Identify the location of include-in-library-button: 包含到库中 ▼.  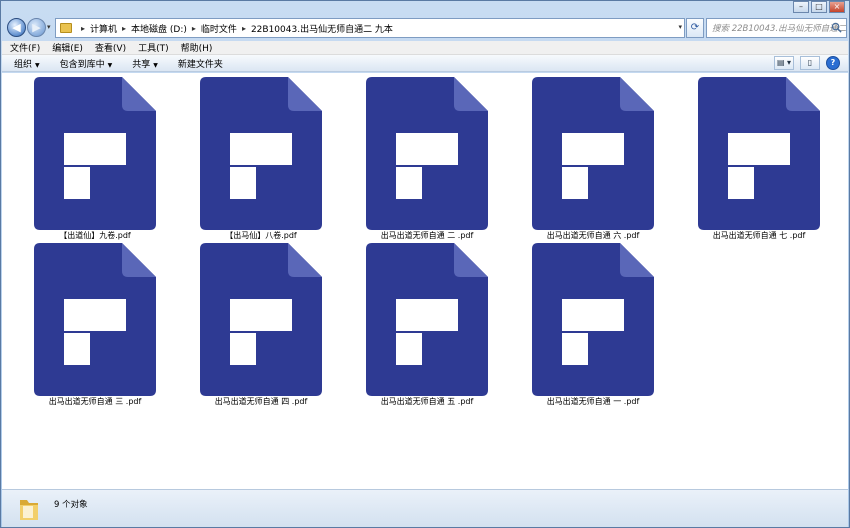
(86, 63).